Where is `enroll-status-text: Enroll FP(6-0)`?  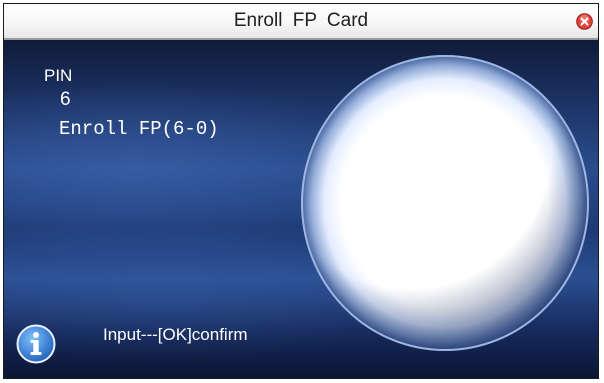
enroll-status-text: Enroll FP(6-0) is located at coordinates (139, 129).